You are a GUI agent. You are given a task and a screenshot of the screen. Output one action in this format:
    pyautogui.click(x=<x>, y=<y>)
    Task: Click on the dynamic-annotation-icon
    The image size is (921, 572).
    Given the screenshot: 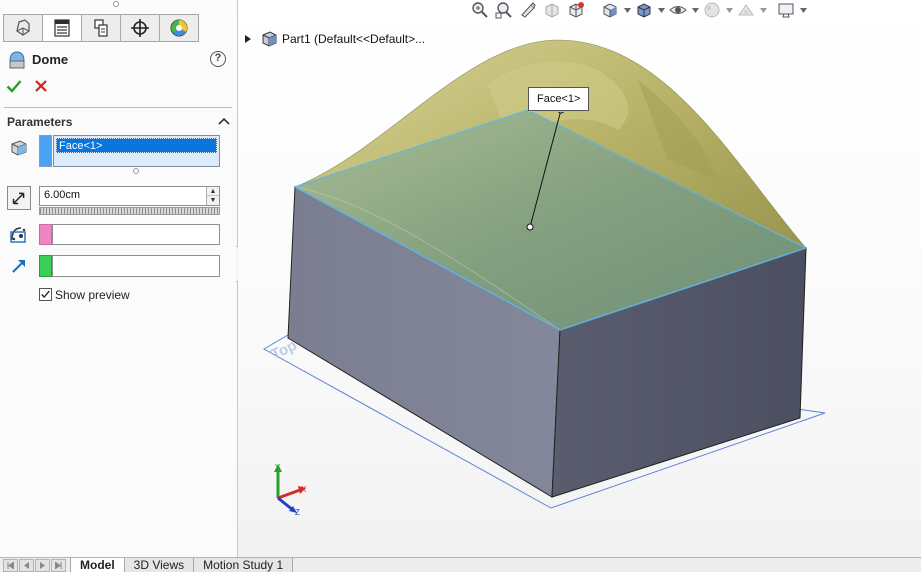 What is the action you would take?
    pyautogui.click(x=576, y=10)
    